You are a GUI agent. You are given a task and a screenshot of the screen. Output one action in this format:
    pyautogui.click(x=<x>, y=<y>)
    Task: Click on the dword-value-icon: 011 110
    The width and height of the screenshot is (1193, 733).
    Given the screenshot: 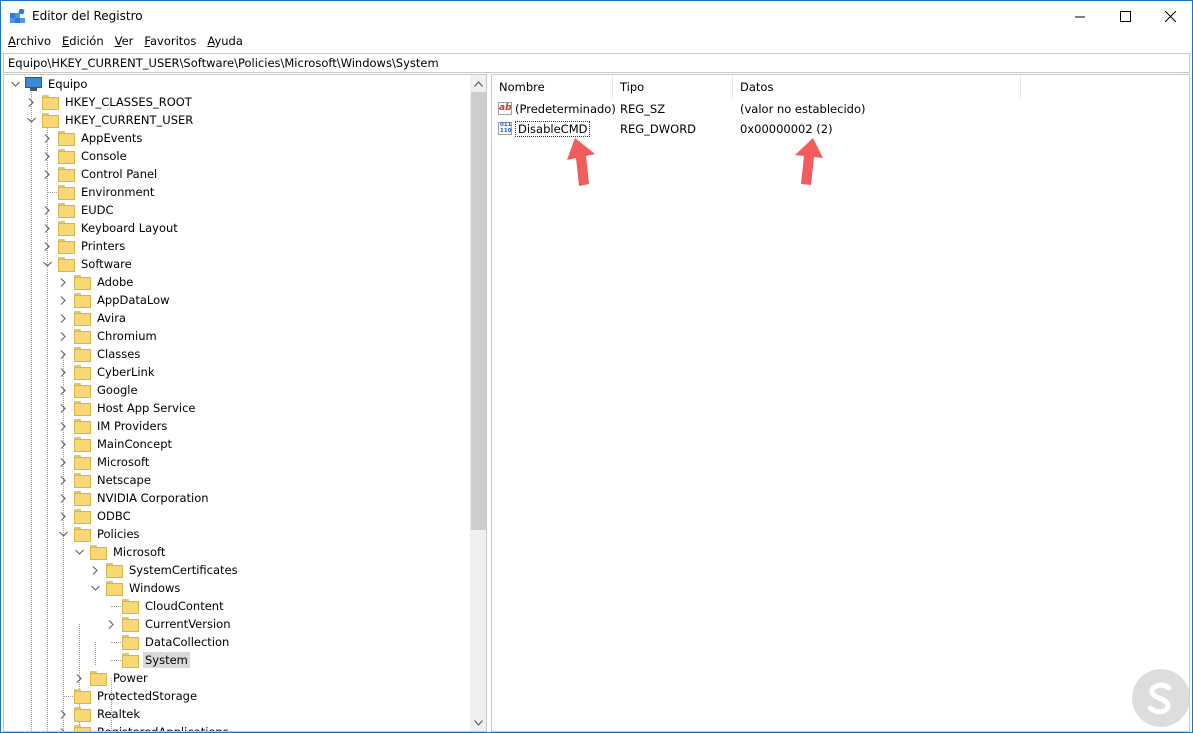 What is the action you would take?
    pyautogui.click(x=505, y=128)
    